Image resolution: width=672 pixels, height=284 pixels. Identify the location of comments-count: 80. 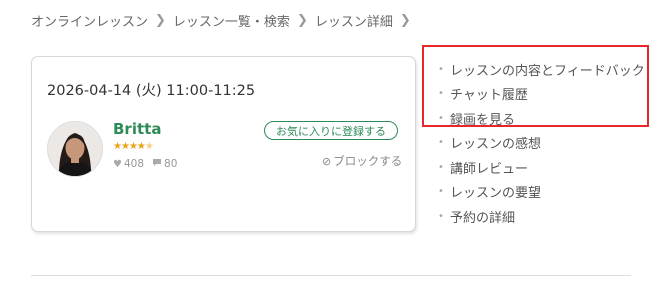
(171, 164).